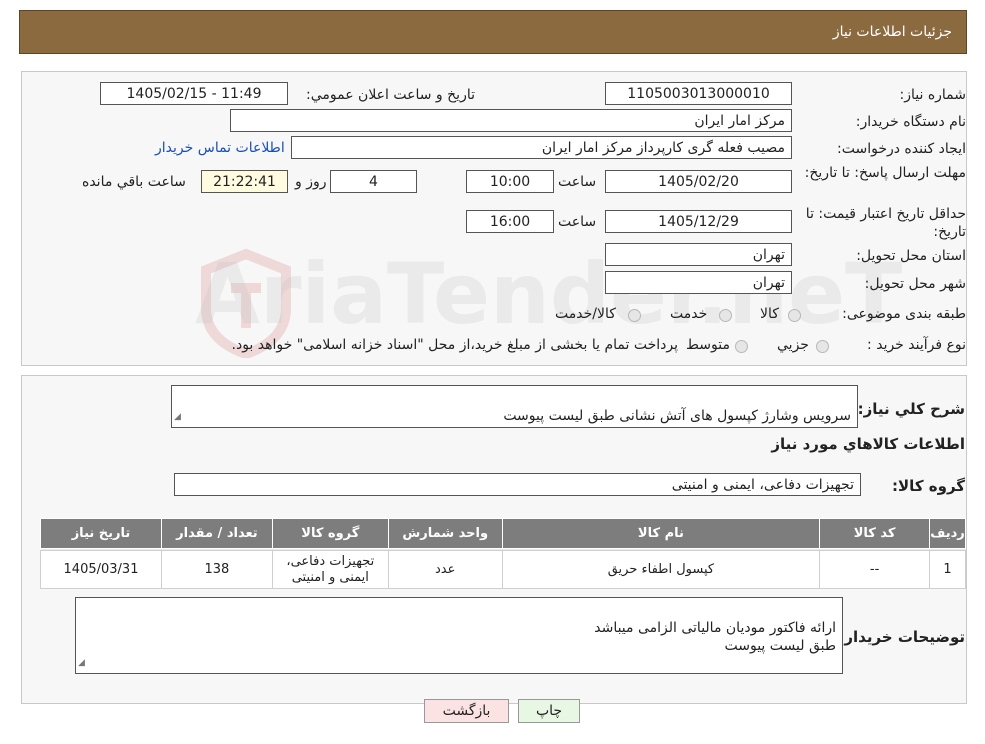 The height and width of the screenshot is (744, 985). Describe the element at coordinates (373, 181) in the screenshot. I see `days-field: 4` at that location.